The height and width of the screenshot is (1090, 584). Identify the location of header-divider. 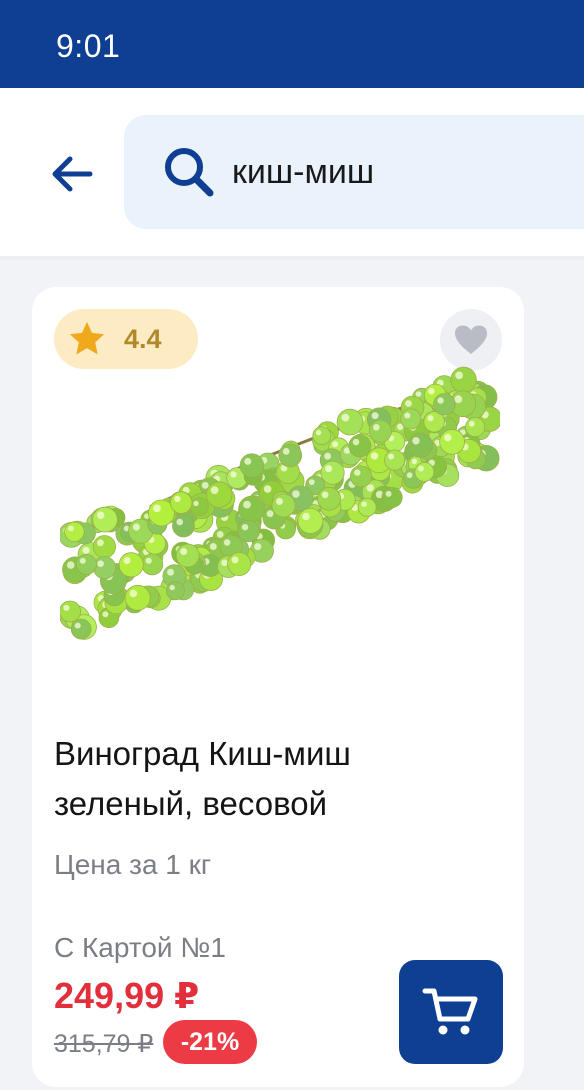
(292, 258).